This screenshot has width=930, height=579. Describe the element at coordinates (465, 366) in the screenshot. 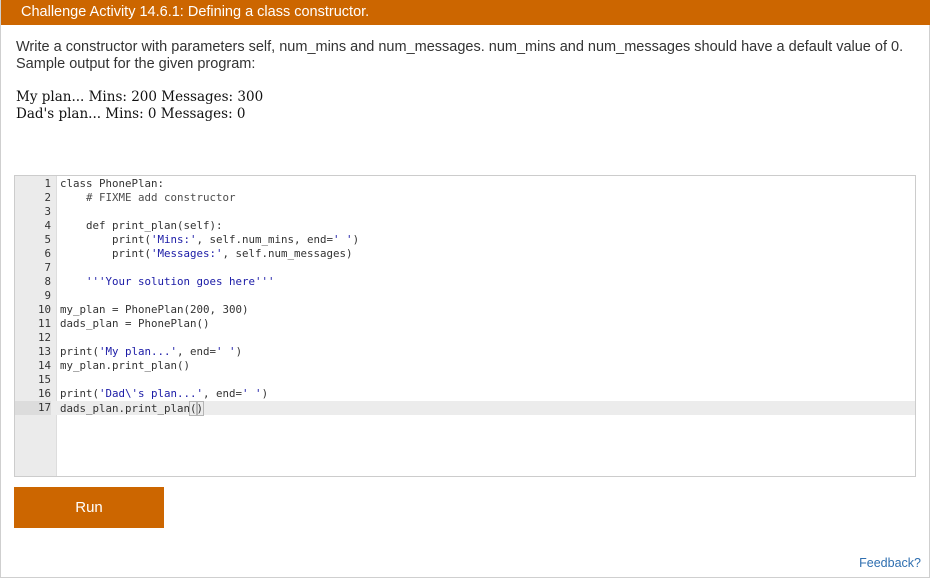

I see `code-line: 14 my_plan.print_plan()` at that location.